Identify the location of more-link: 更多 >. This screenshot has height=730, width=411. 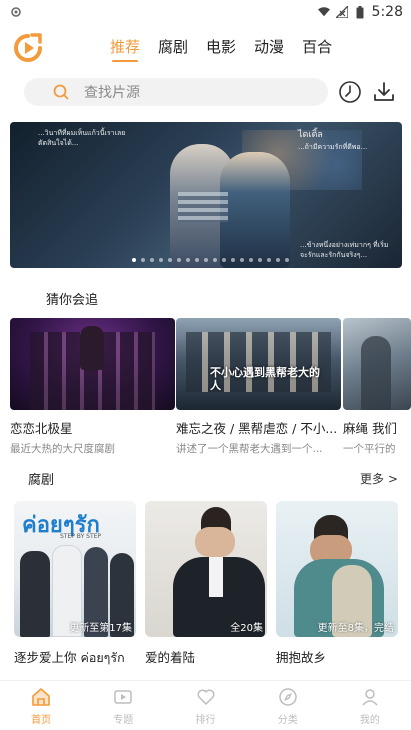
(379, 478).